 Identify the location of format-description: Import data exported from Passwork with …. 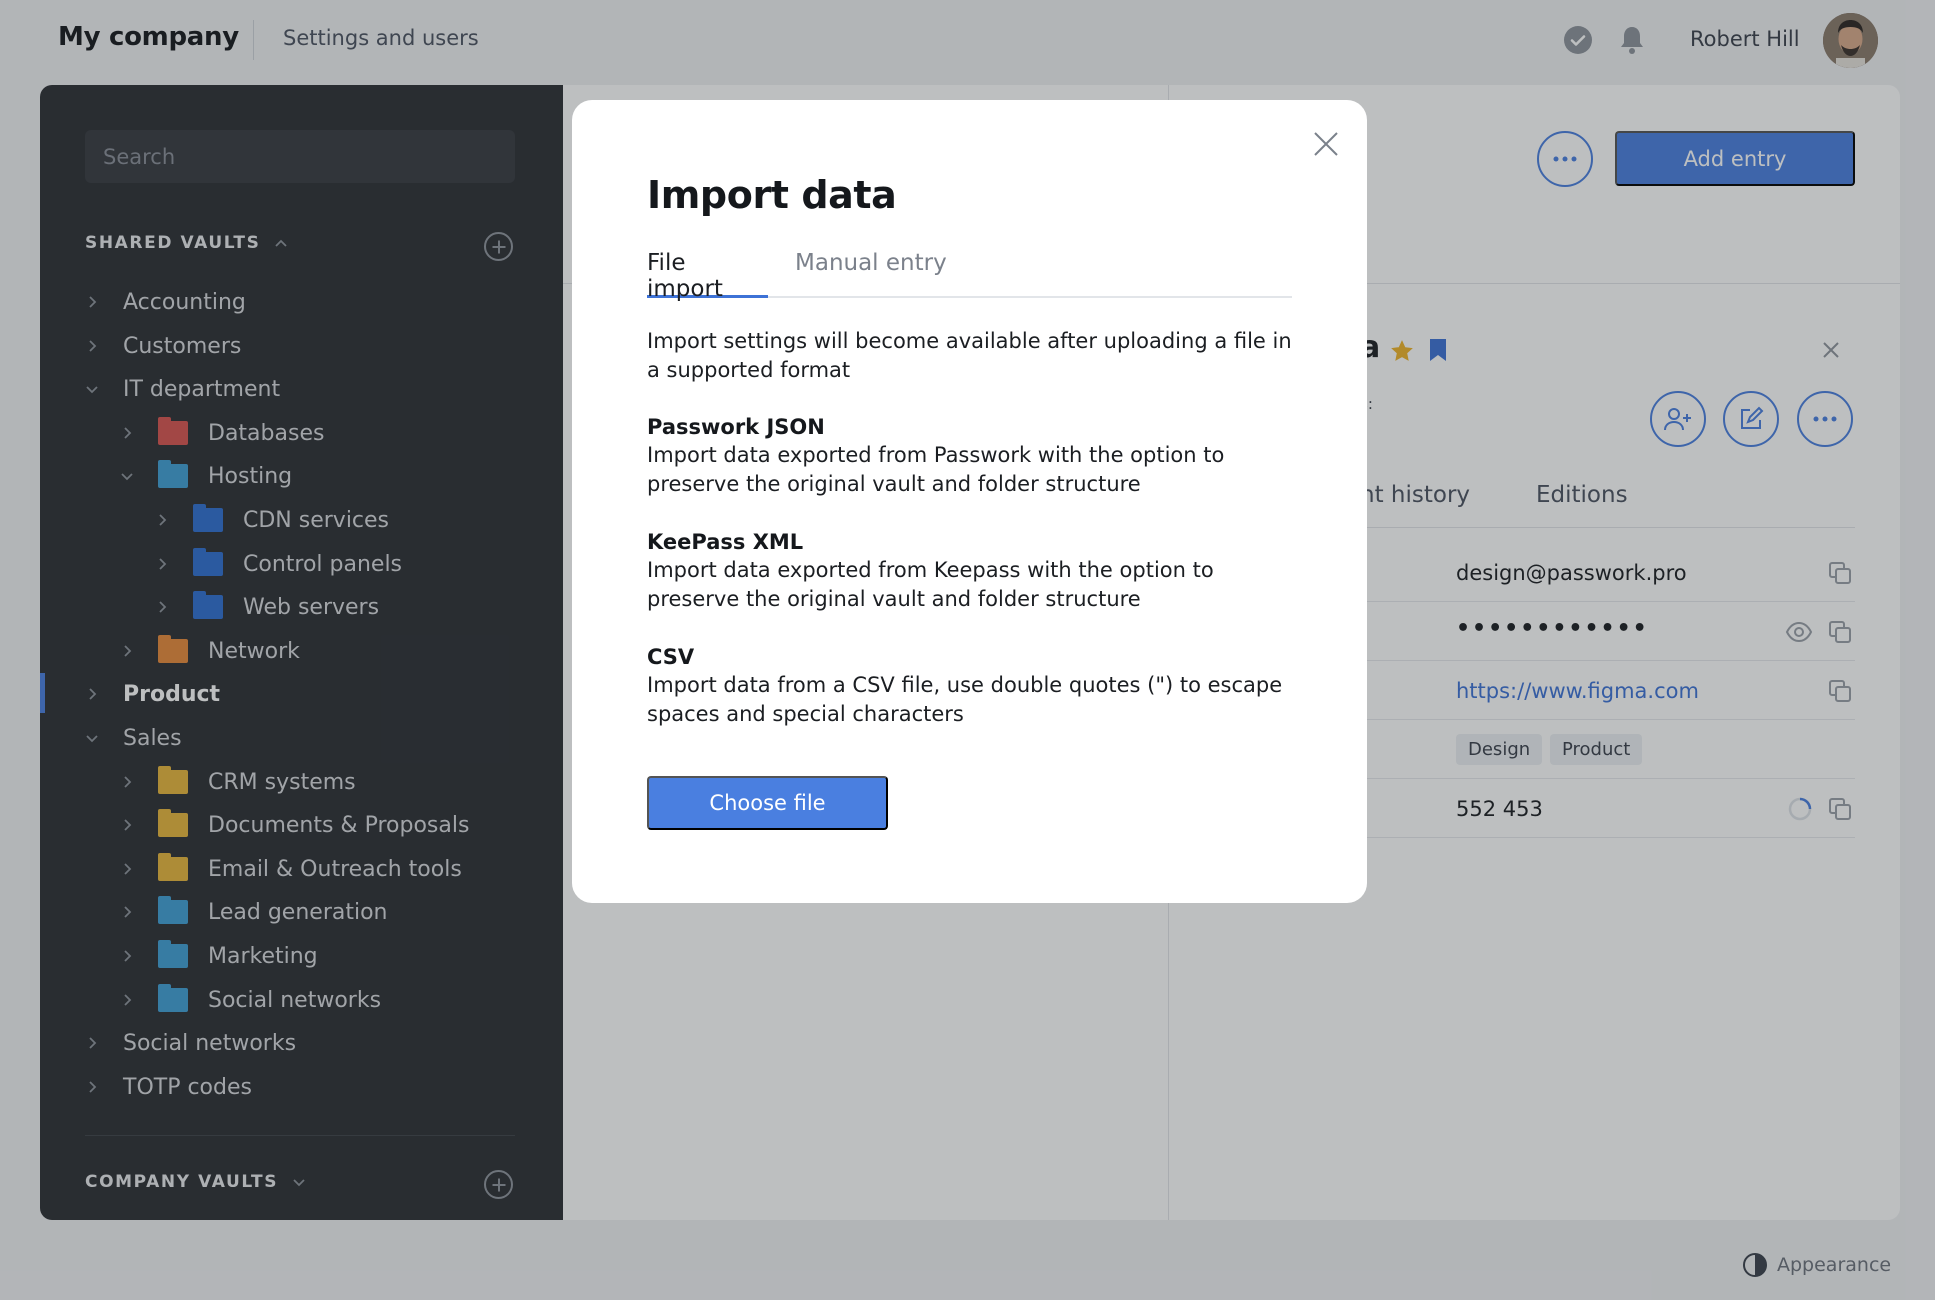
(936, 469).